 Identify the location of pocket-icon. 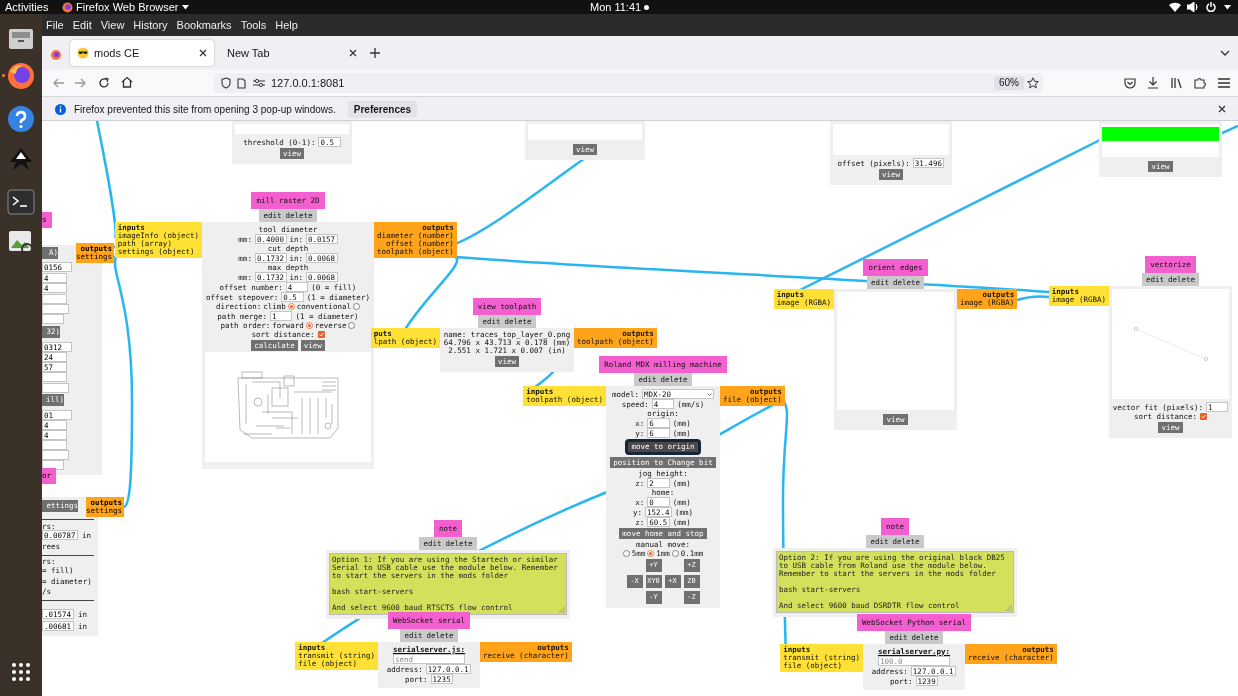
(1130, 83).